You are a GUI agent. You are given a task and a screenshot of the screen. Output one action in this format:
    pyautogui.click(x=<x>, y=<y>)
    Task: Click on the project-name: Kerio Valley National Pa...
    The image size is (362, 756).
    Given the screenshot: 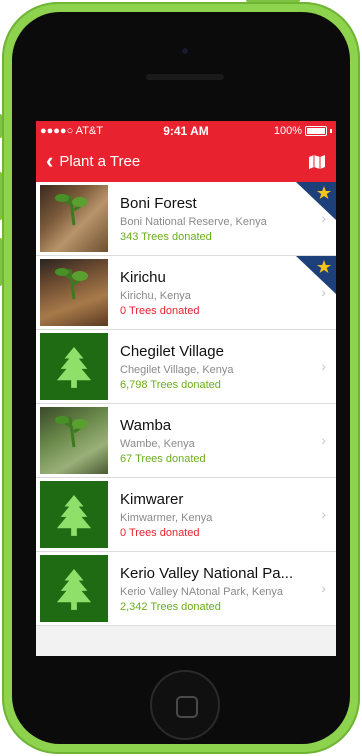 What is the action you would take?
    pyautogui.click(x=207, y=573)
    